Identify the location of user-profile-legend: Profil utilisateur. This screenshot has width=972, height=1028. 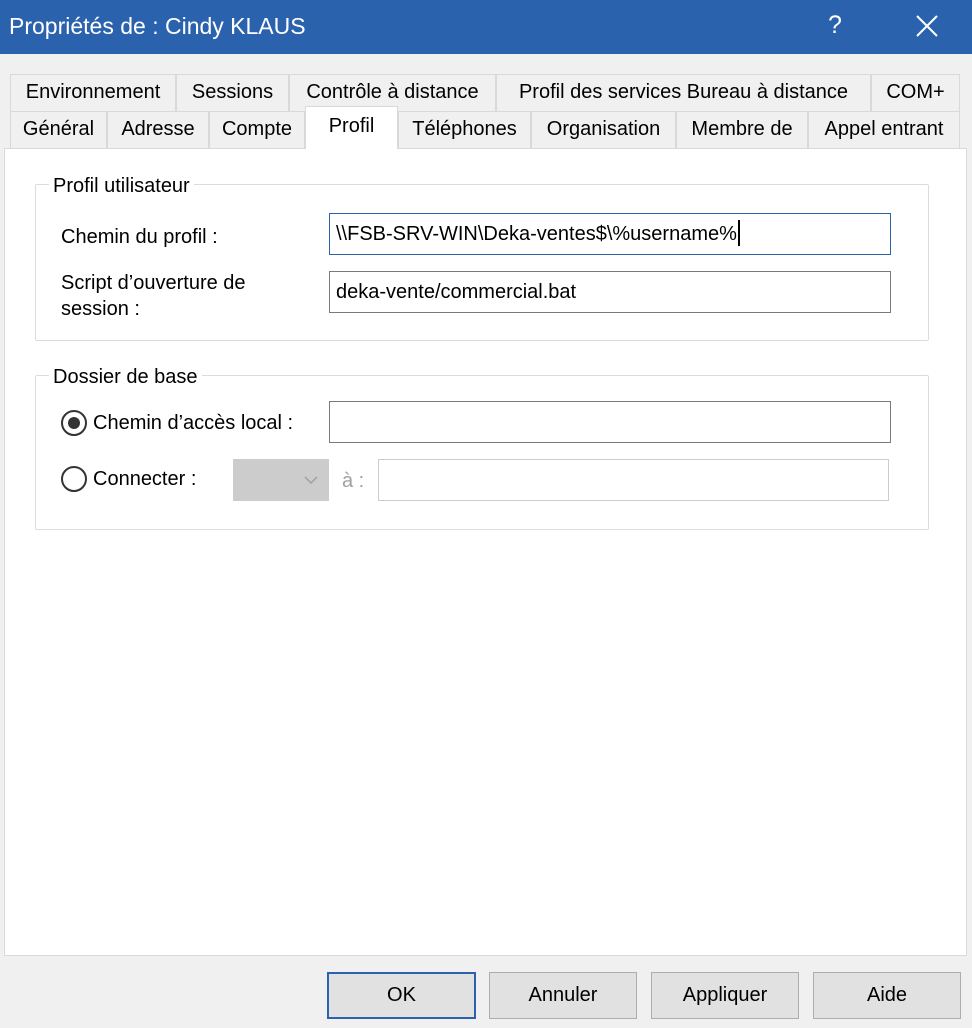
(121, 186).